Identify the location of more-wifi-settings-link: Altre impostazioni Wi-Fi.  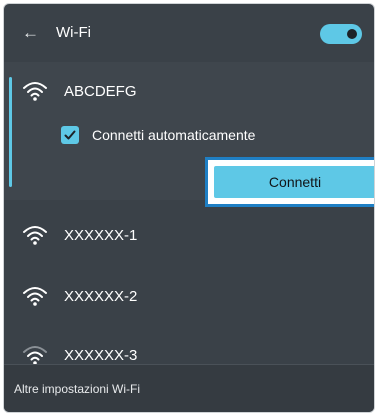
(77, 389).